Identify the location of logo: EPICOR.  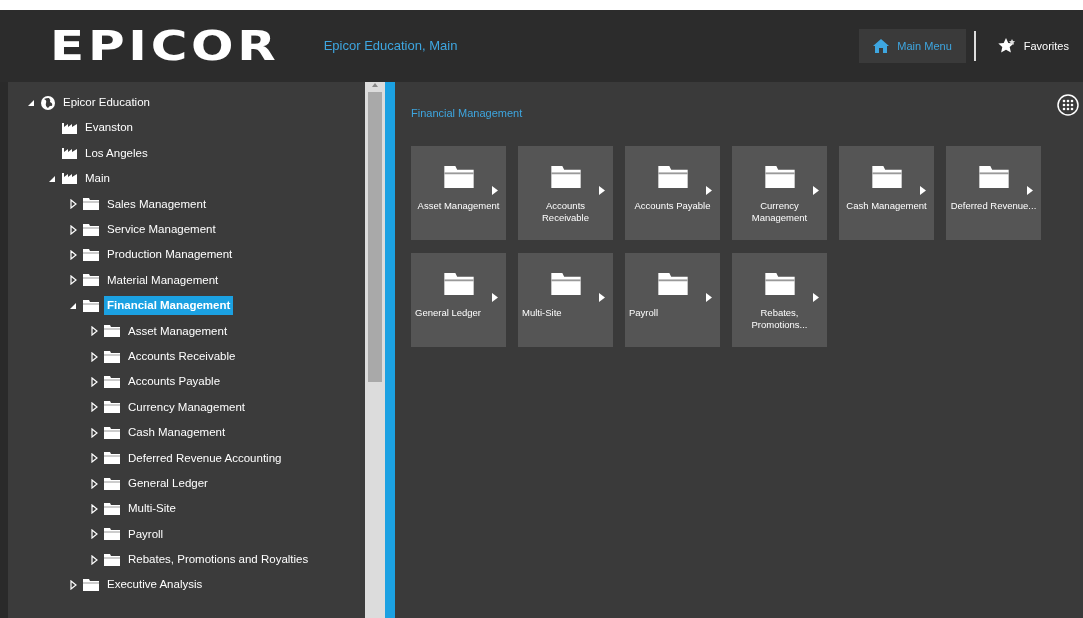
(165, 46).